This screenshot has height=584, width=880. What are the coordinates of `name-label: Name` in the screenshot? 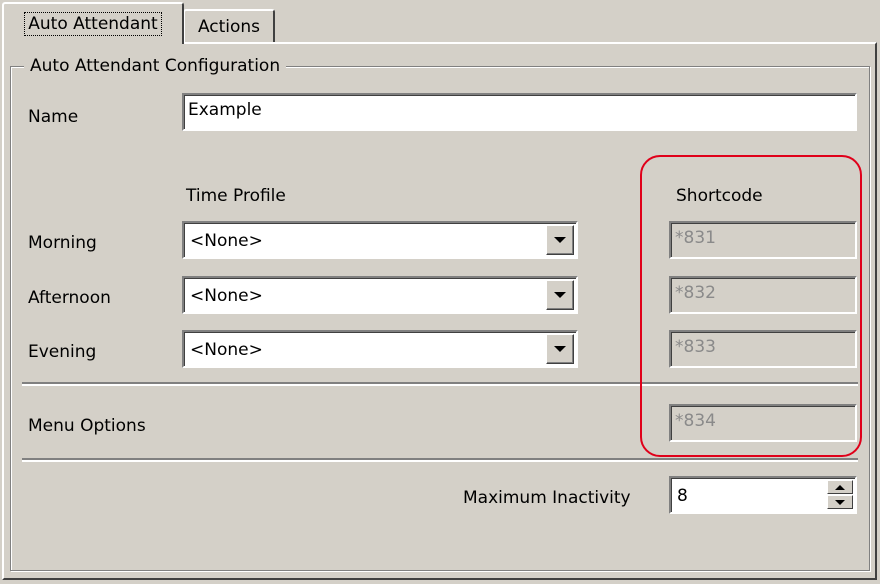 It's located at (53, 117).